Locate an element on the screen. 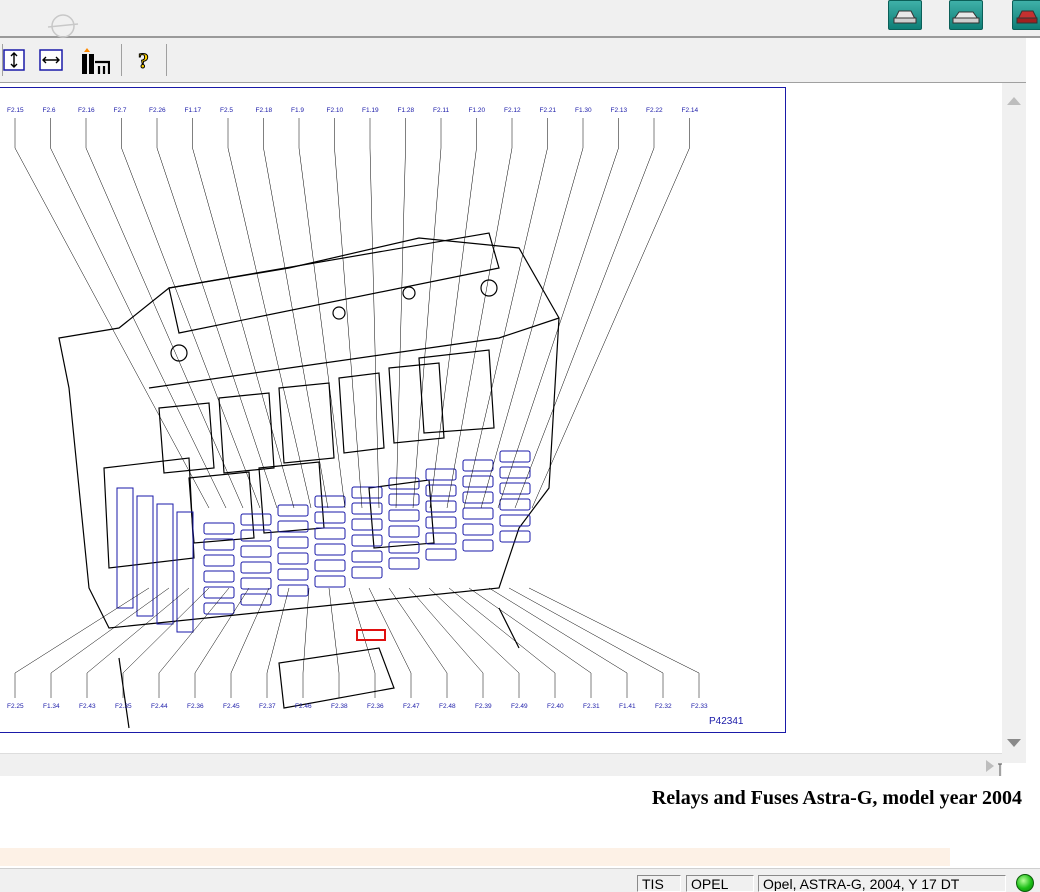 This screenshot has height=892, width=1040. car-front-icon is located at coordinates (905, 17).